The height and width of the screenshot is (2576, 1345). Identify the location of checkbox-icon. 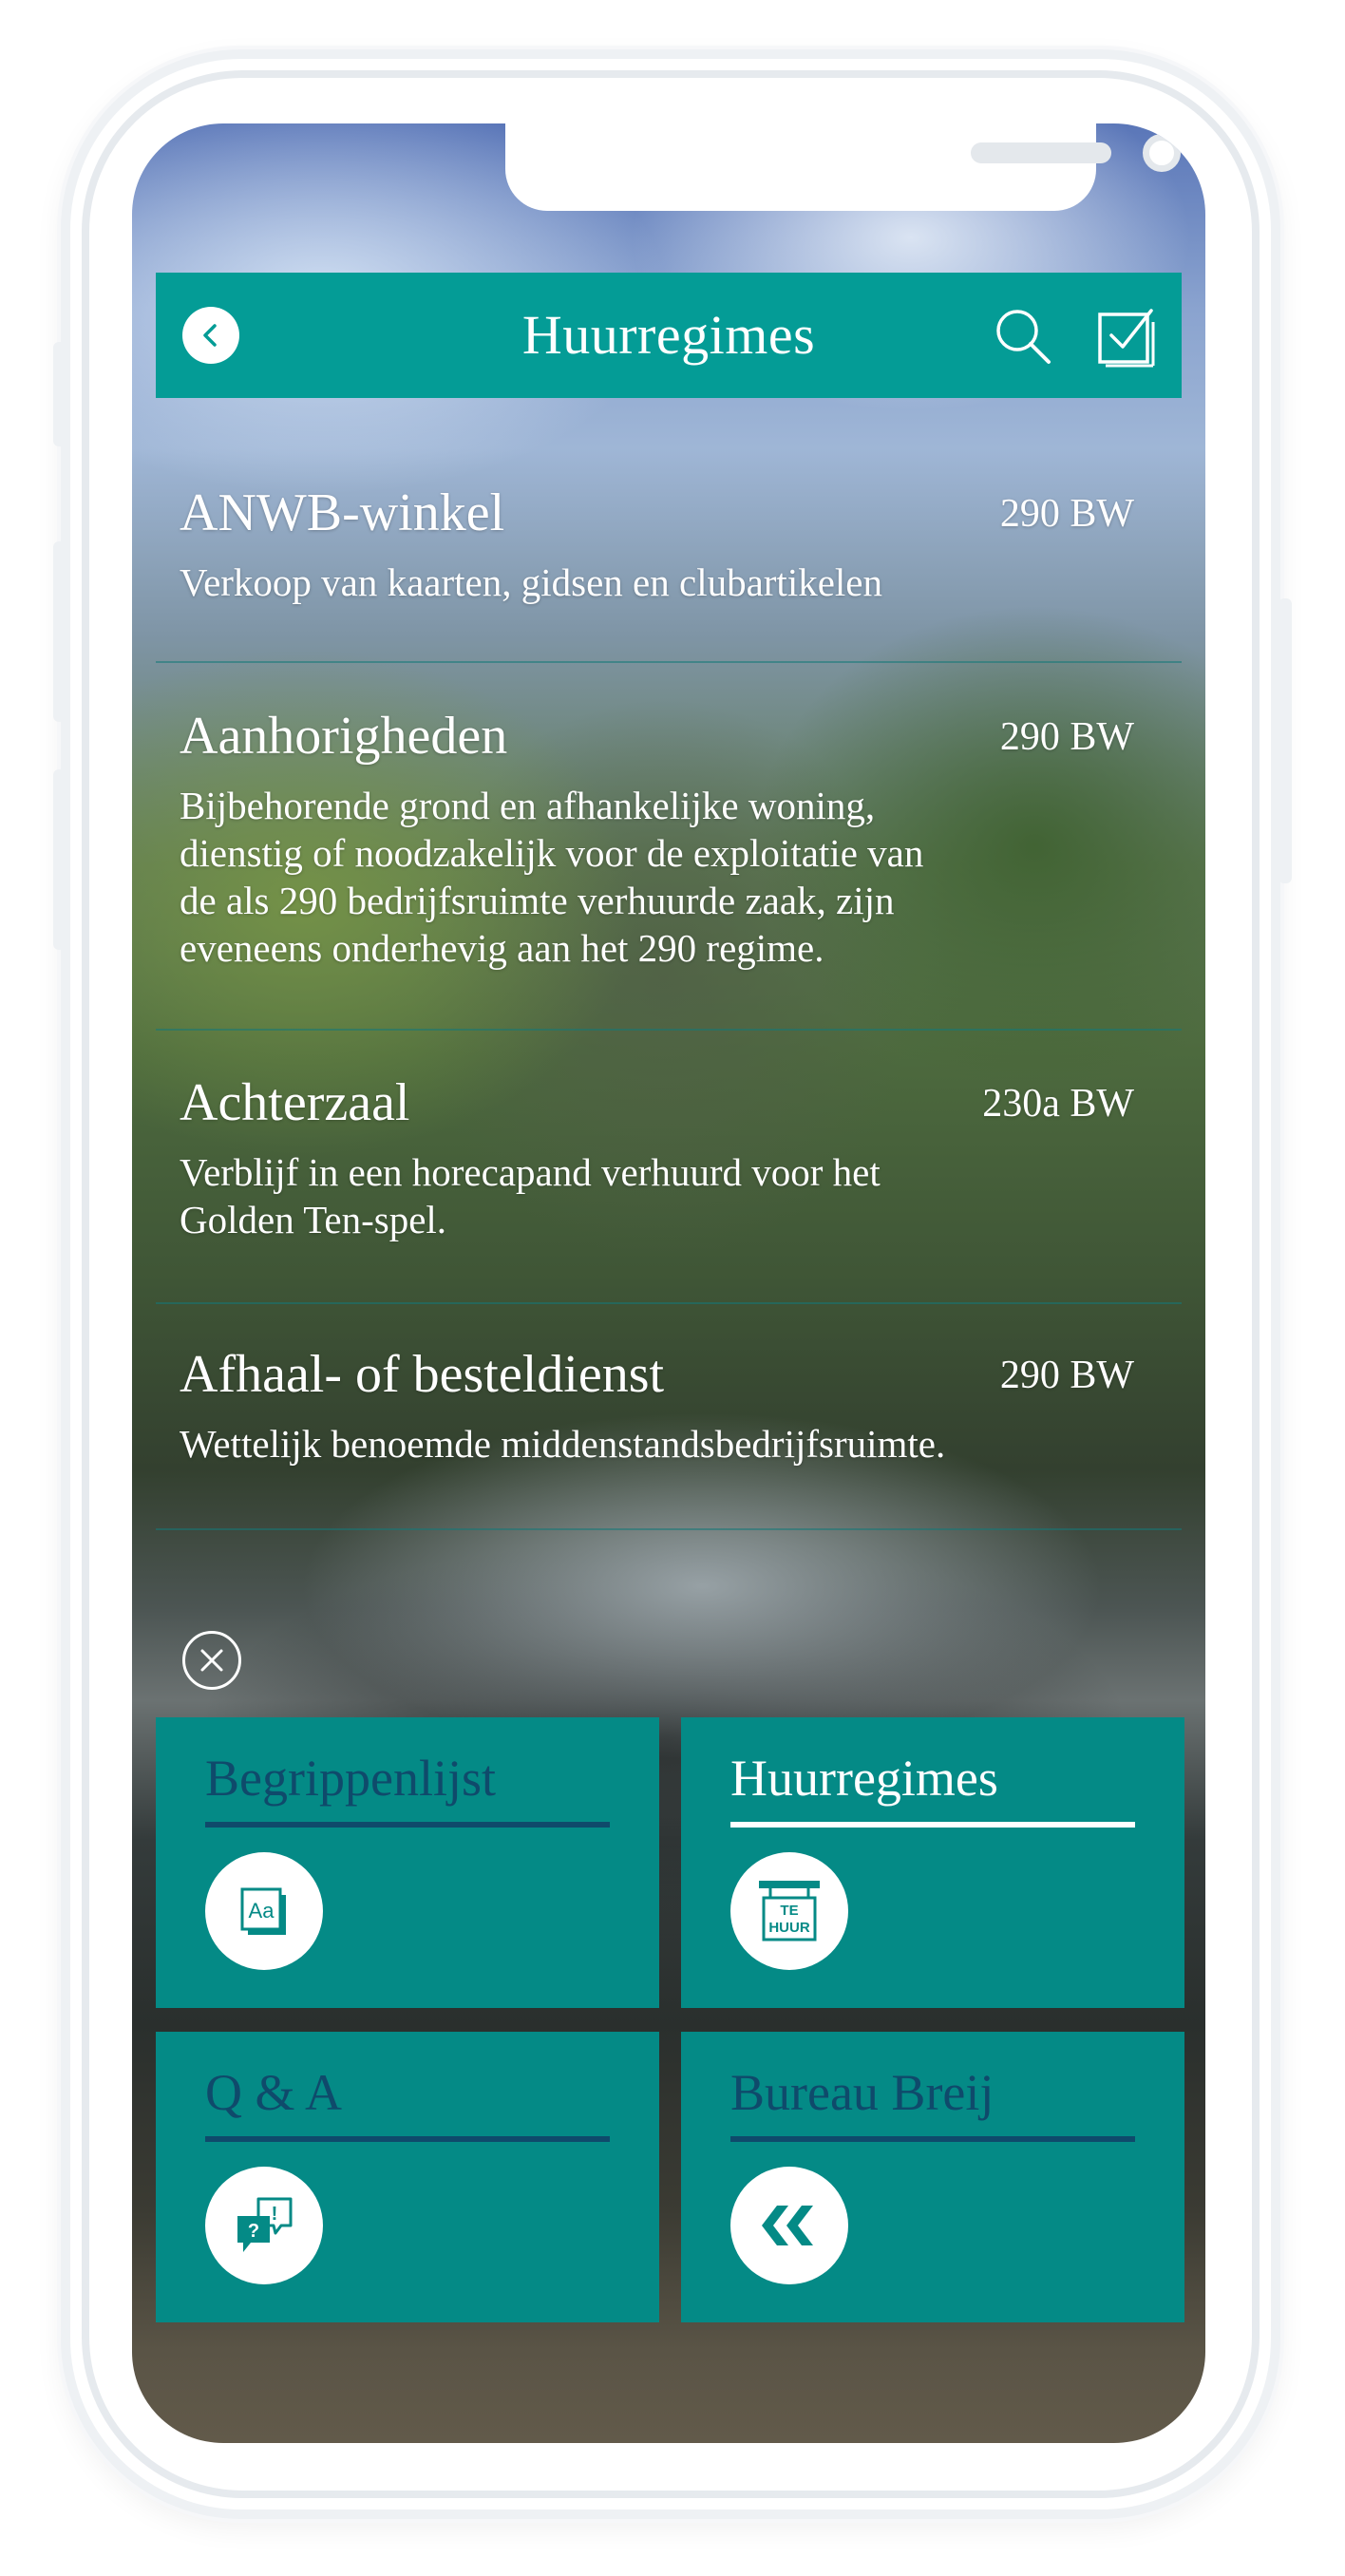
(1126, 338).